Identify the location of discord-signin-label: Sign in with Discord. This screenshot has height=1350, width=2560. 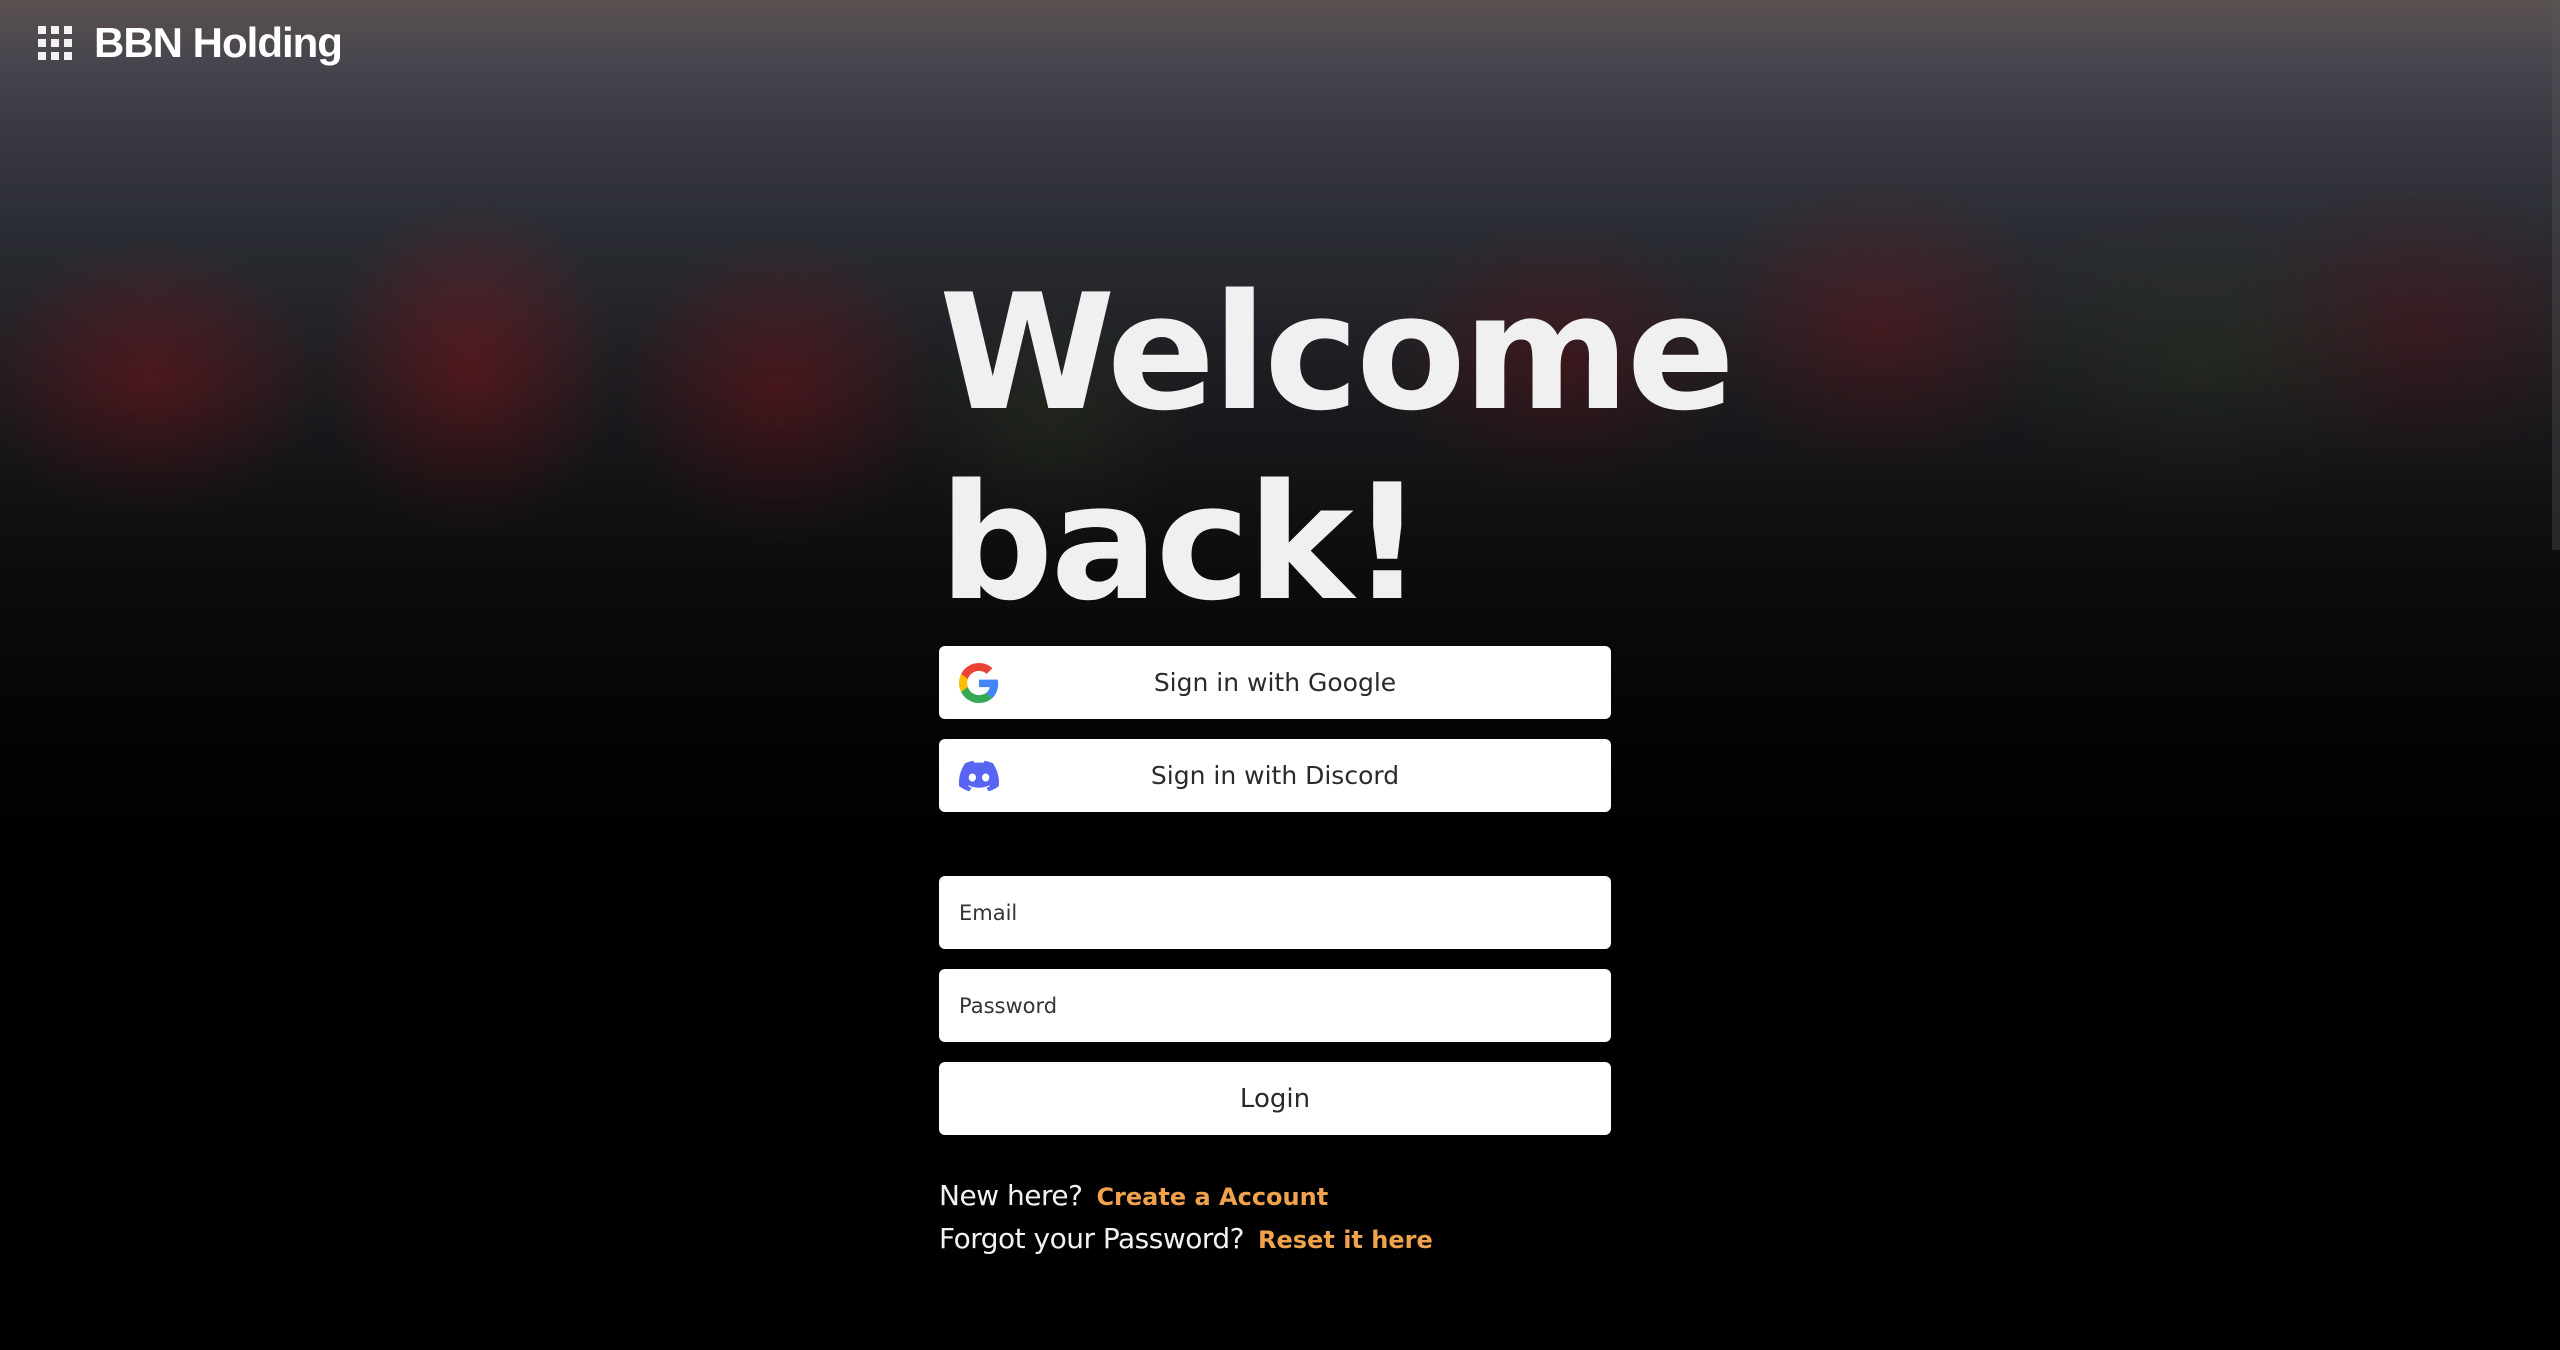
(1275, 775).